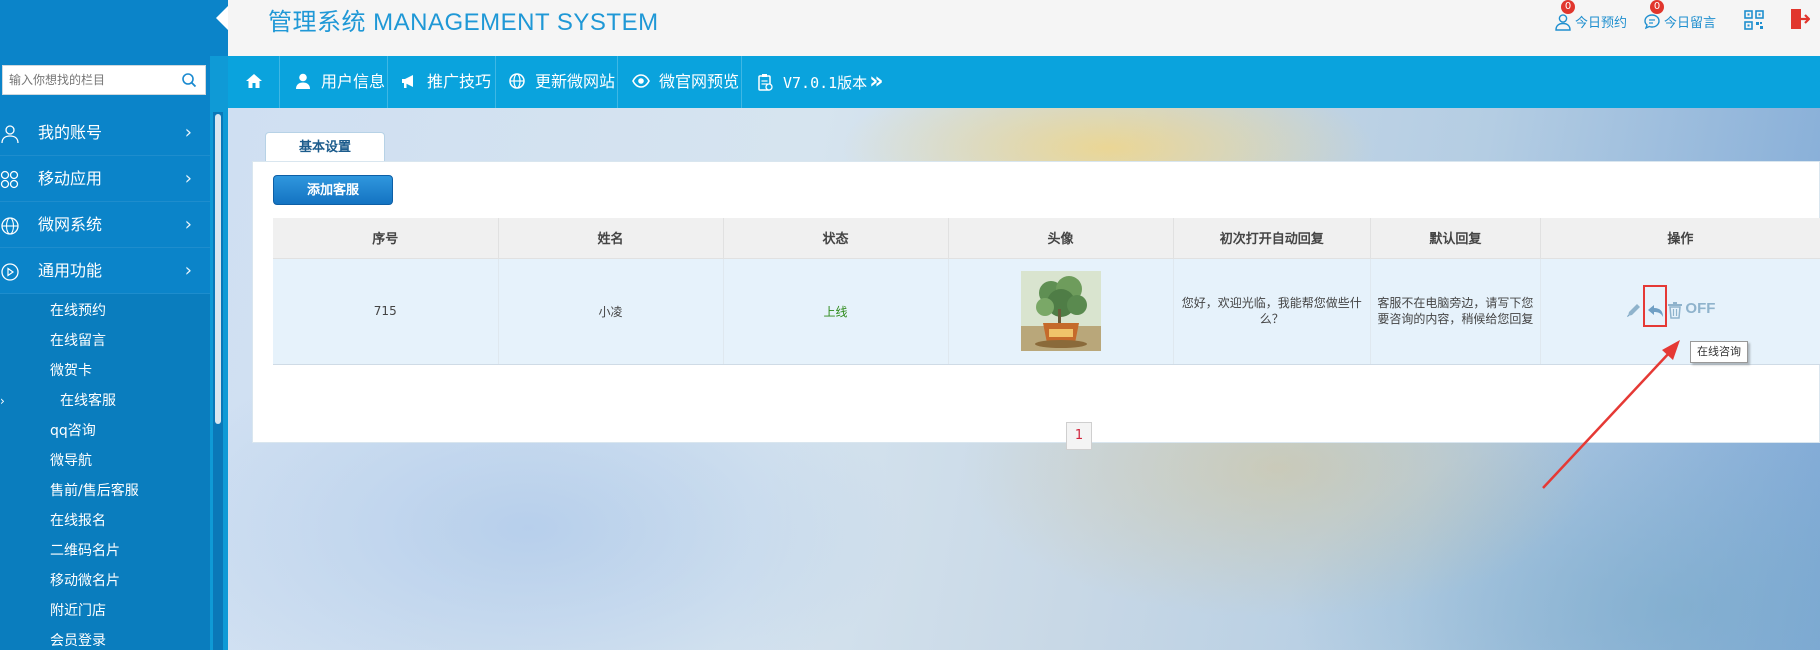 Image resolution: width=1820 pixels, height=650 pixels. I want to click on current-marker-icon: ›, so click(2, 401).